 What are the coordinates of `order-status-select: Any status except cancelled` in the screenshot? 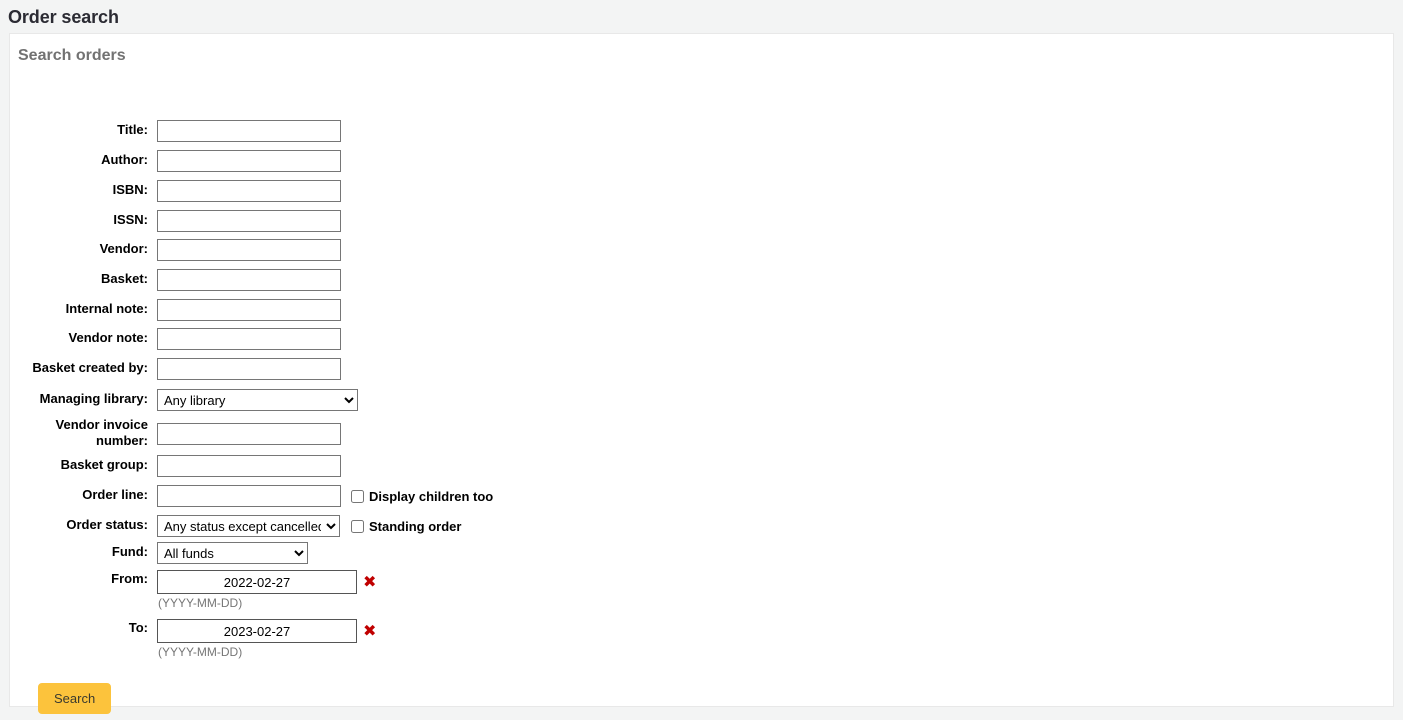 It's located at (248, 526).